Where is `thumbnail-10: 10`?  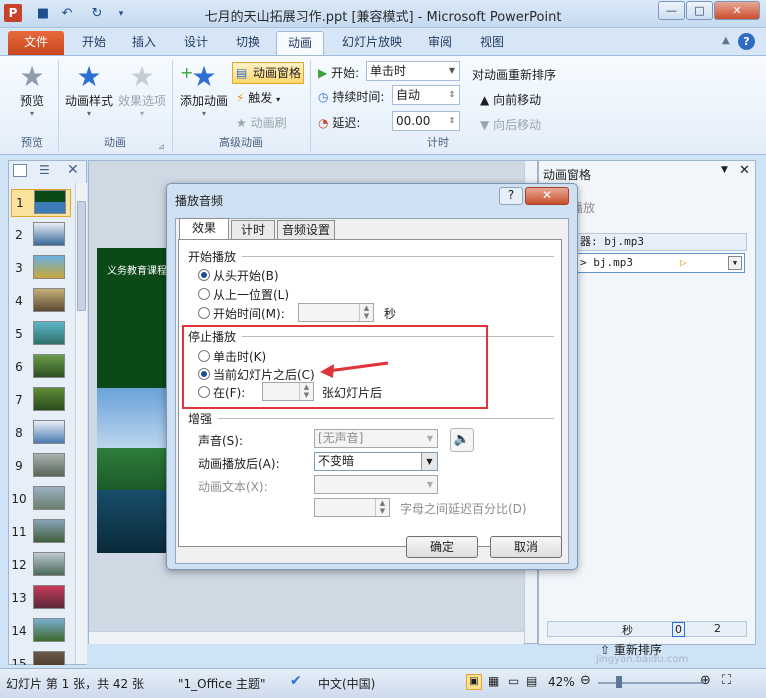 thumbnail-10: 10 is located at coordinates (41, 500).